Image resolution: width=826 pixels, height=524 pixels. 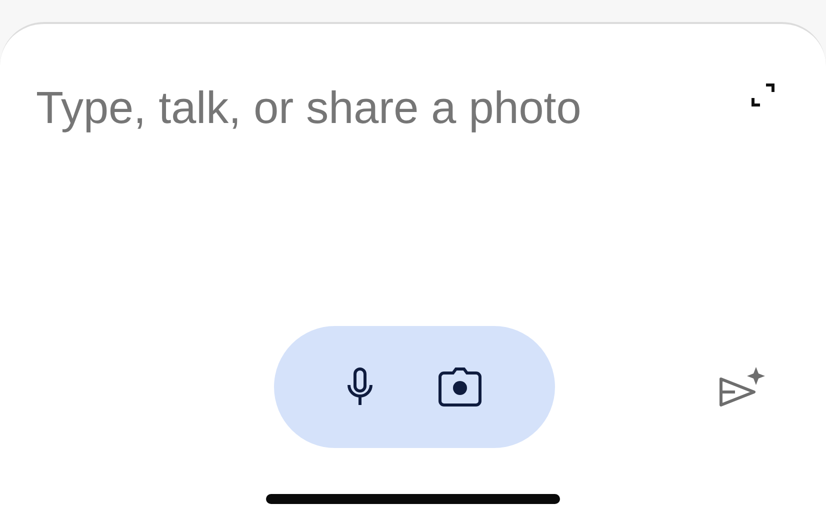 What do you see at coordinates (742, 387) in the screenshot?
I see `send-icon` at bounding box center [742, 387].